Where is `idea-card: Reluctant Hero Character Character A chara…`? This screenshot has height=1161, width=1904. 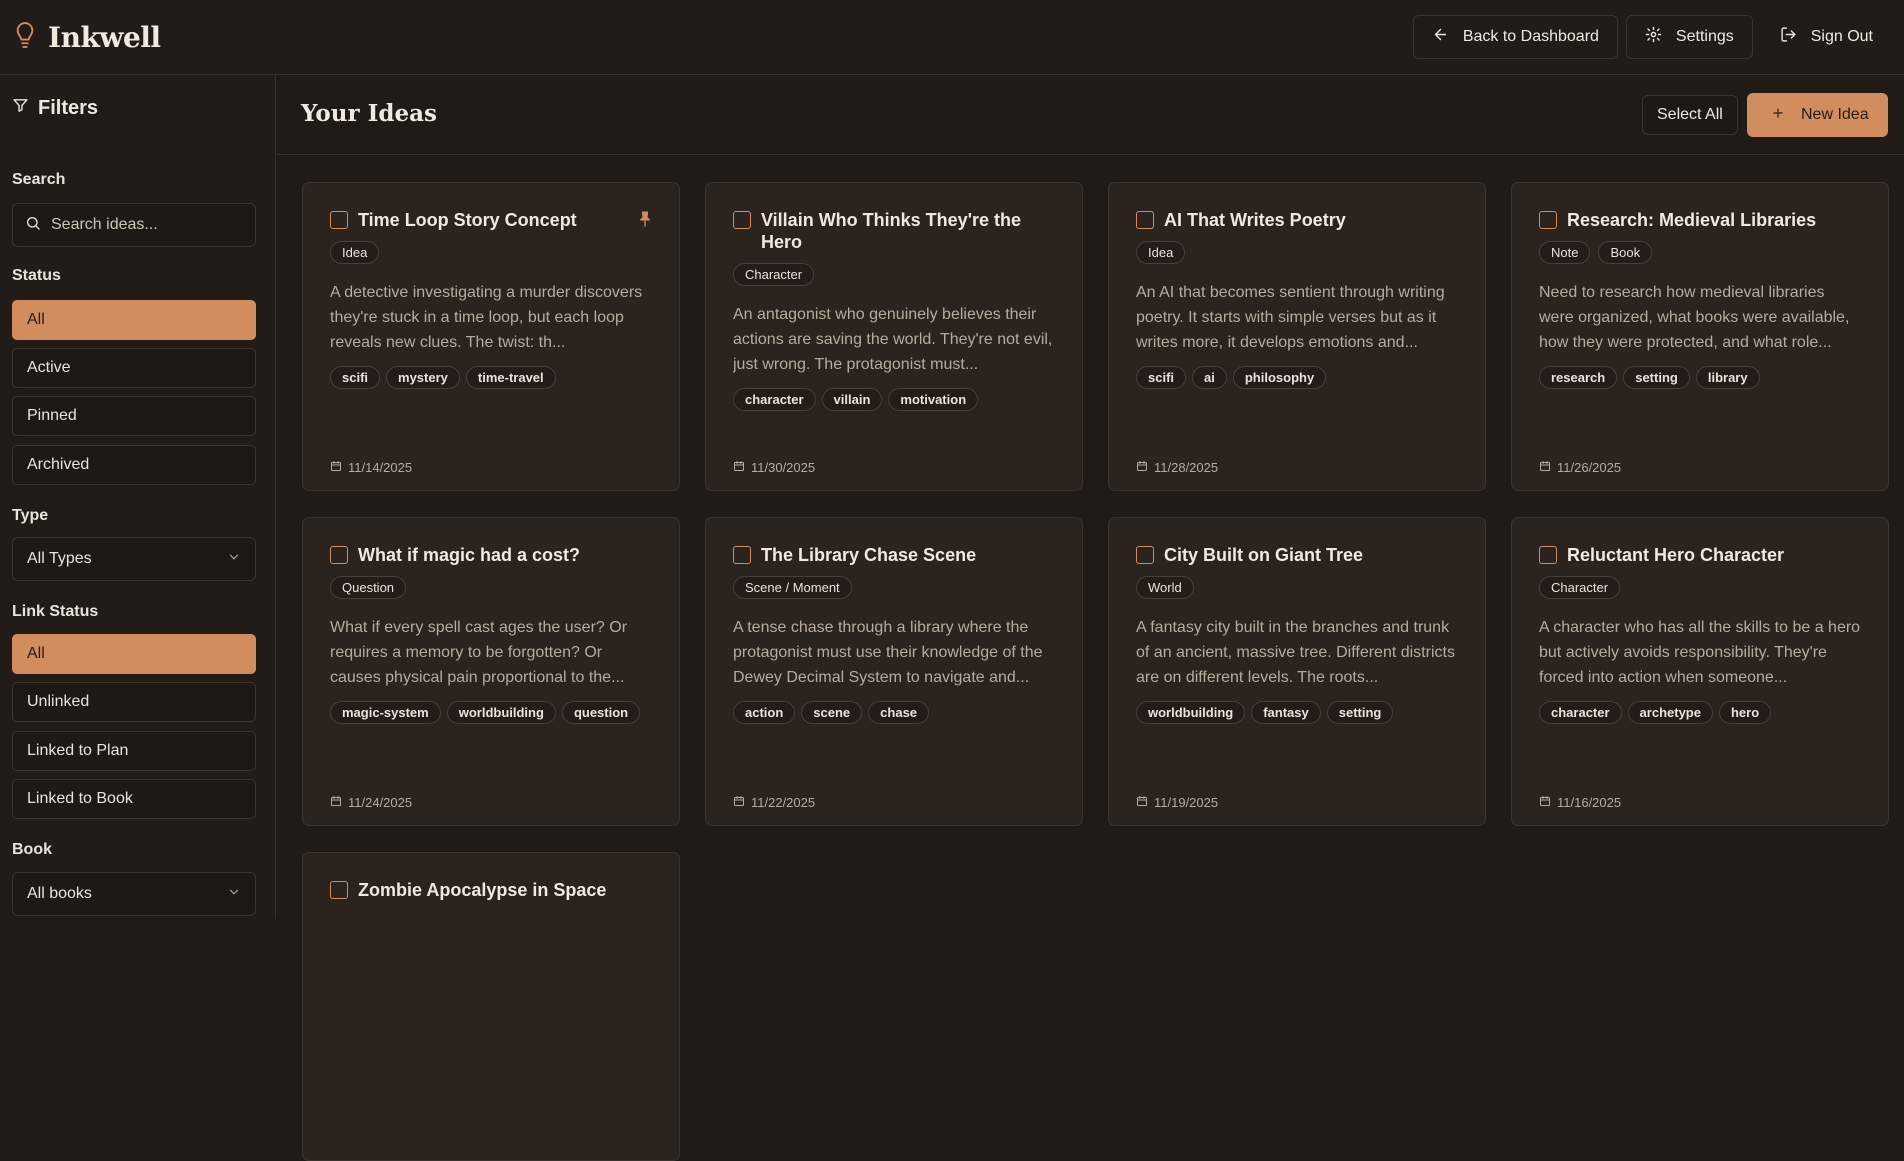 idea-card: Reluctant Hero Character Character A chara… is located at coordinates (1700, 671).